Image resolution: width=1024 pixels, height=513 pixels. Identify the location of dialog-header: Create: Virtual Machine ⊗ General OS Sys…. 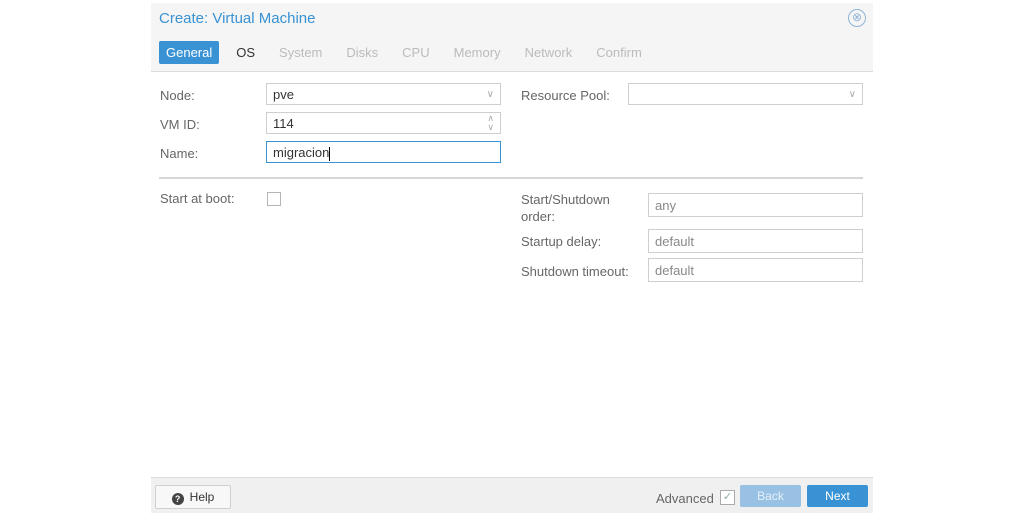
(512, 37).